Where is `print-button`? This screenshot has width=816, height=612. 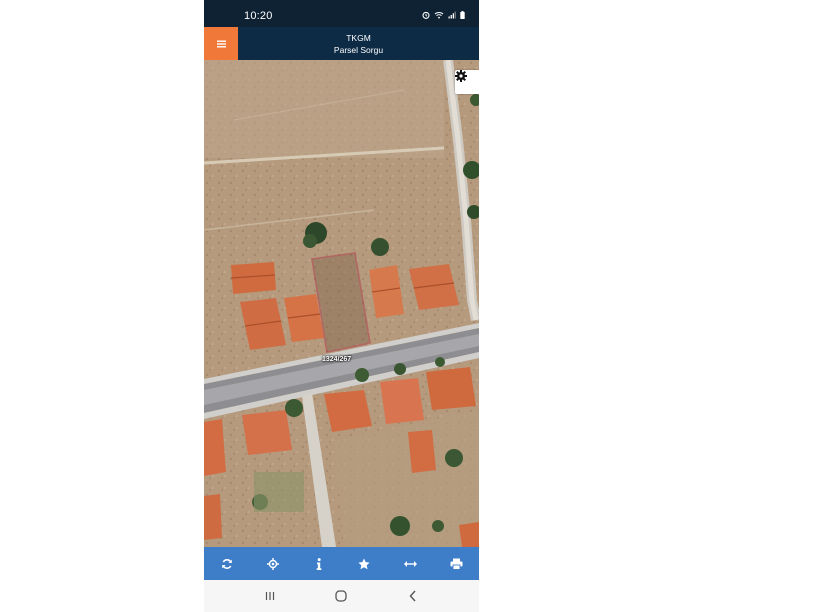 print-button is located at coordinates (456, 564).